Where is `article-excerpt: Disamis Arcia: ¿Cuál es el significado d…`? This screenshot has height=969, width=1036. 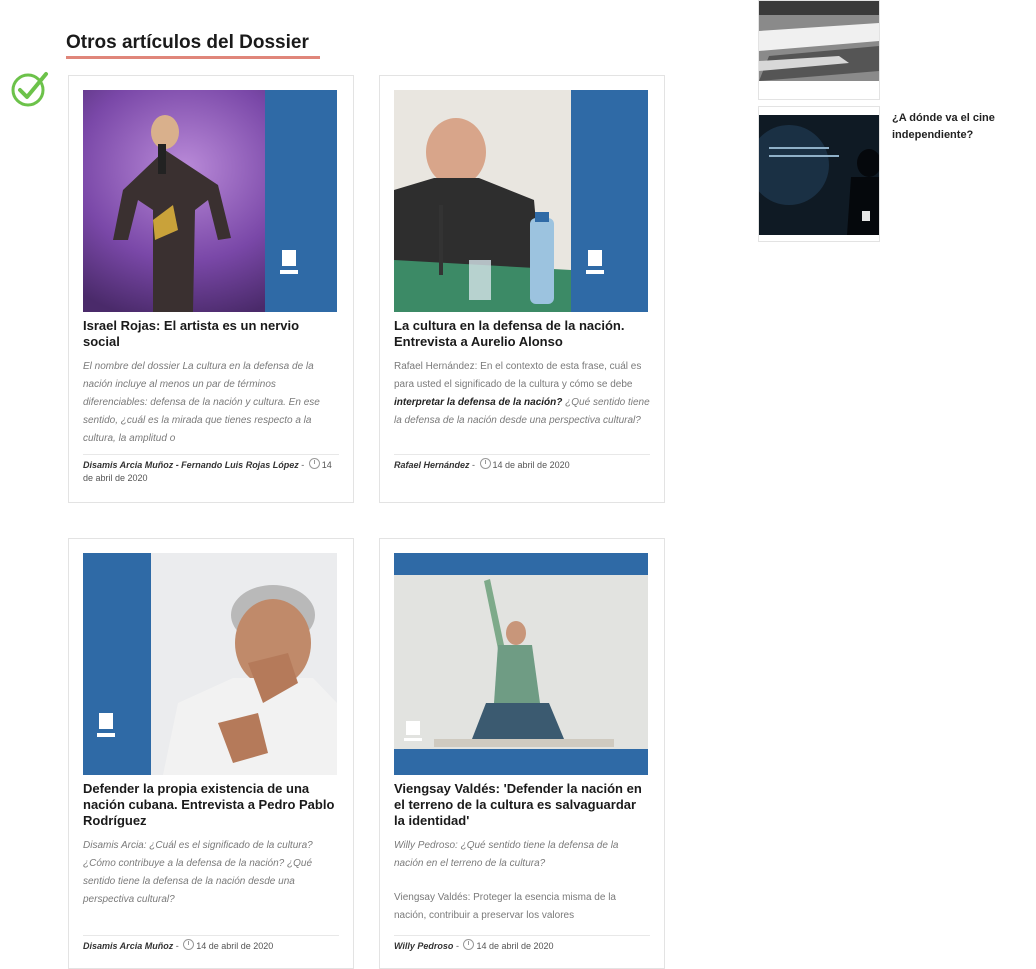 article-excerpt: Disamis Arcia: ¿Cuál es el significado d… is located at coordinates (198, 872).